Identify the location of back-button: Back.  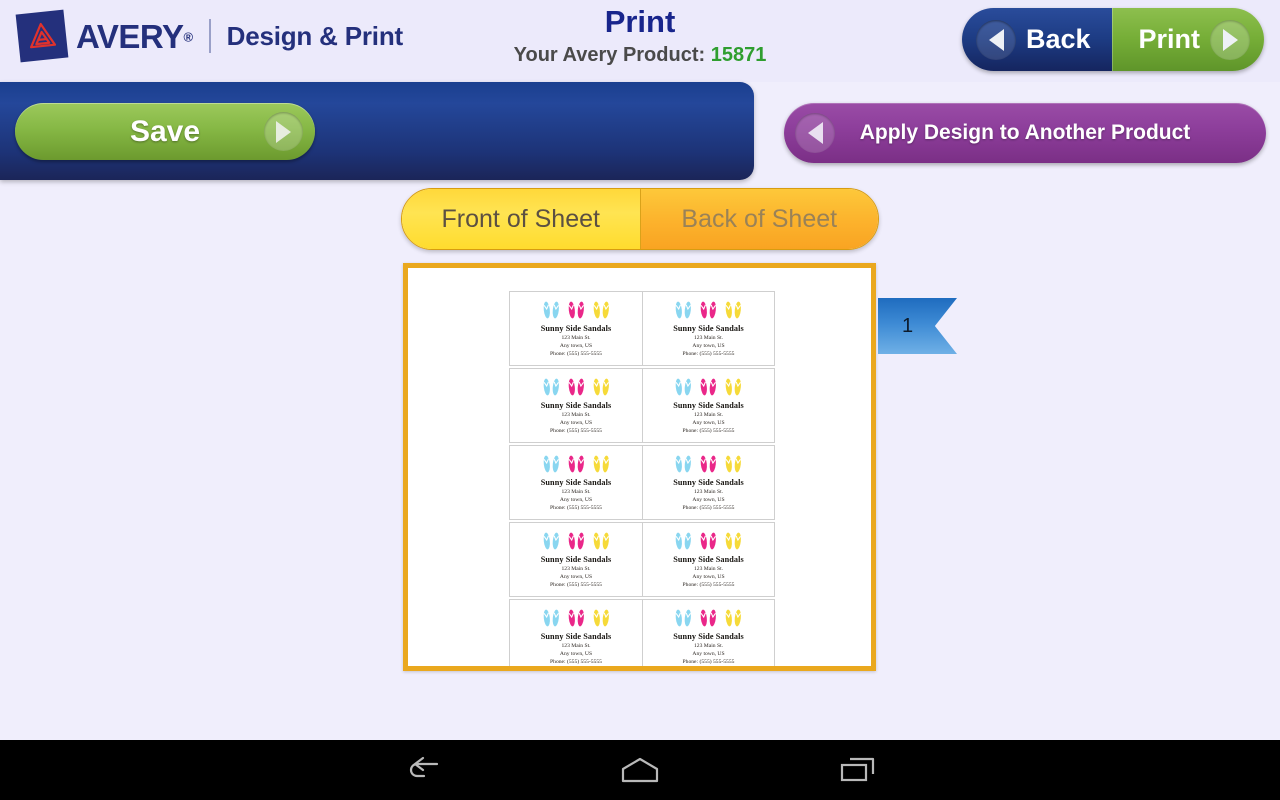
(1037, 39).